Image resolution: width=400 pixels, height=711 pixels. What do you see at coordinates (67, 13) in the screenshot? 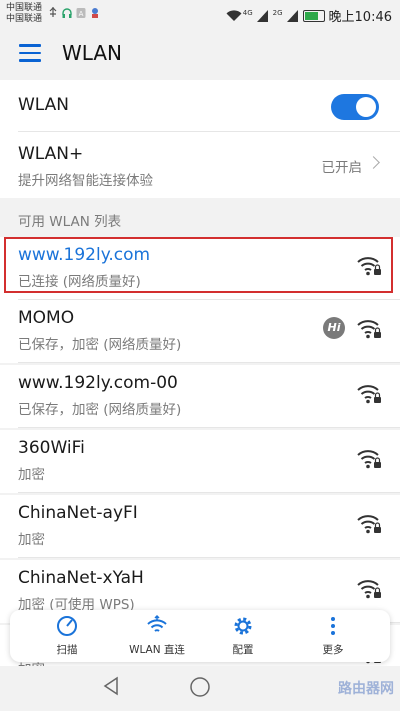
I see `headset-icon` at bounding box center [67, 13].